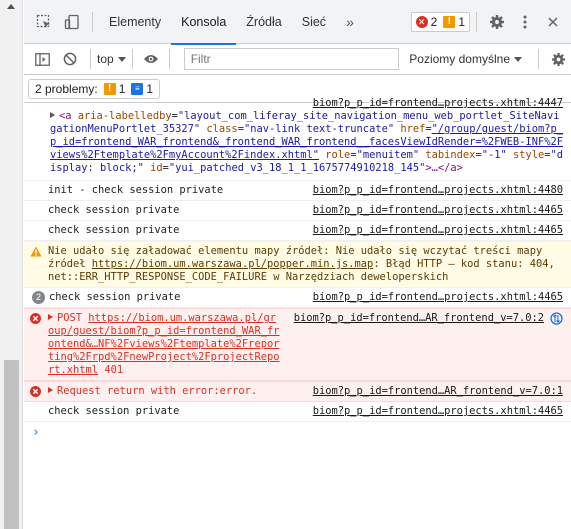  What do you see at coordinates (438, 103) in the screenshot?
I see `message-source-link: biom?p_p_id=frontend…projects.xhtml:4447` at bounding box center [438, 103].